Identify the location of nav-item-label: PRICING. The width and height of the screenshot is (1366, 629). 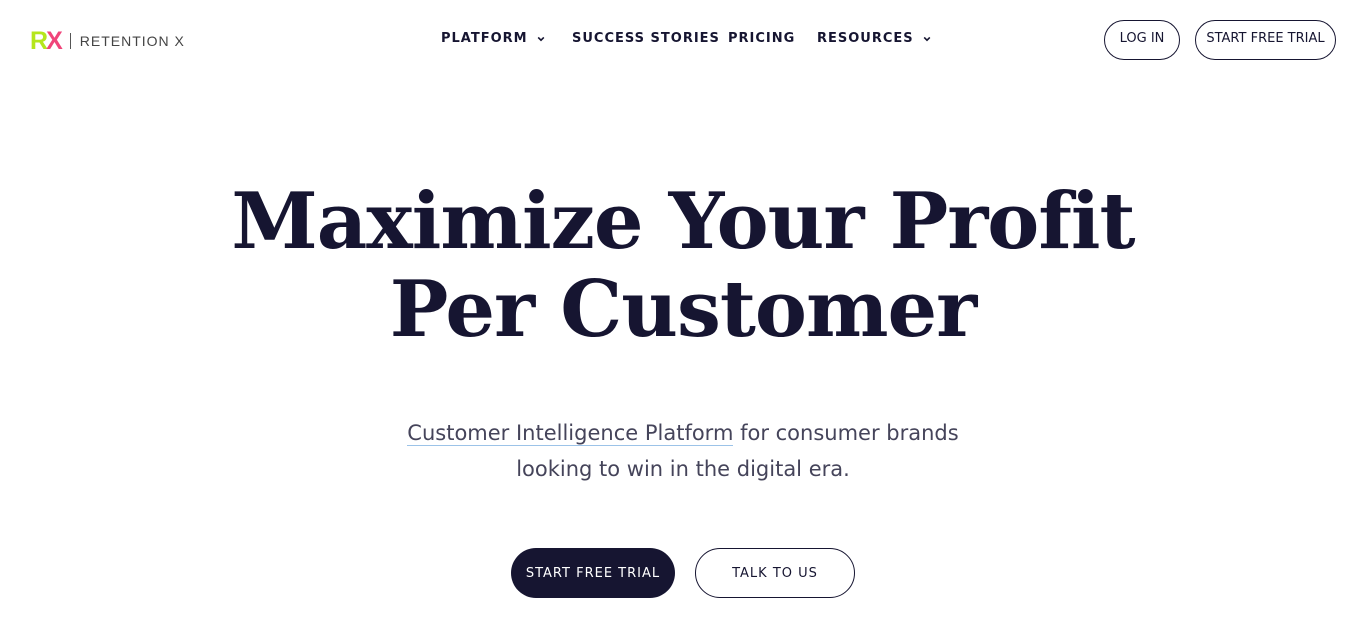
(762, 38).